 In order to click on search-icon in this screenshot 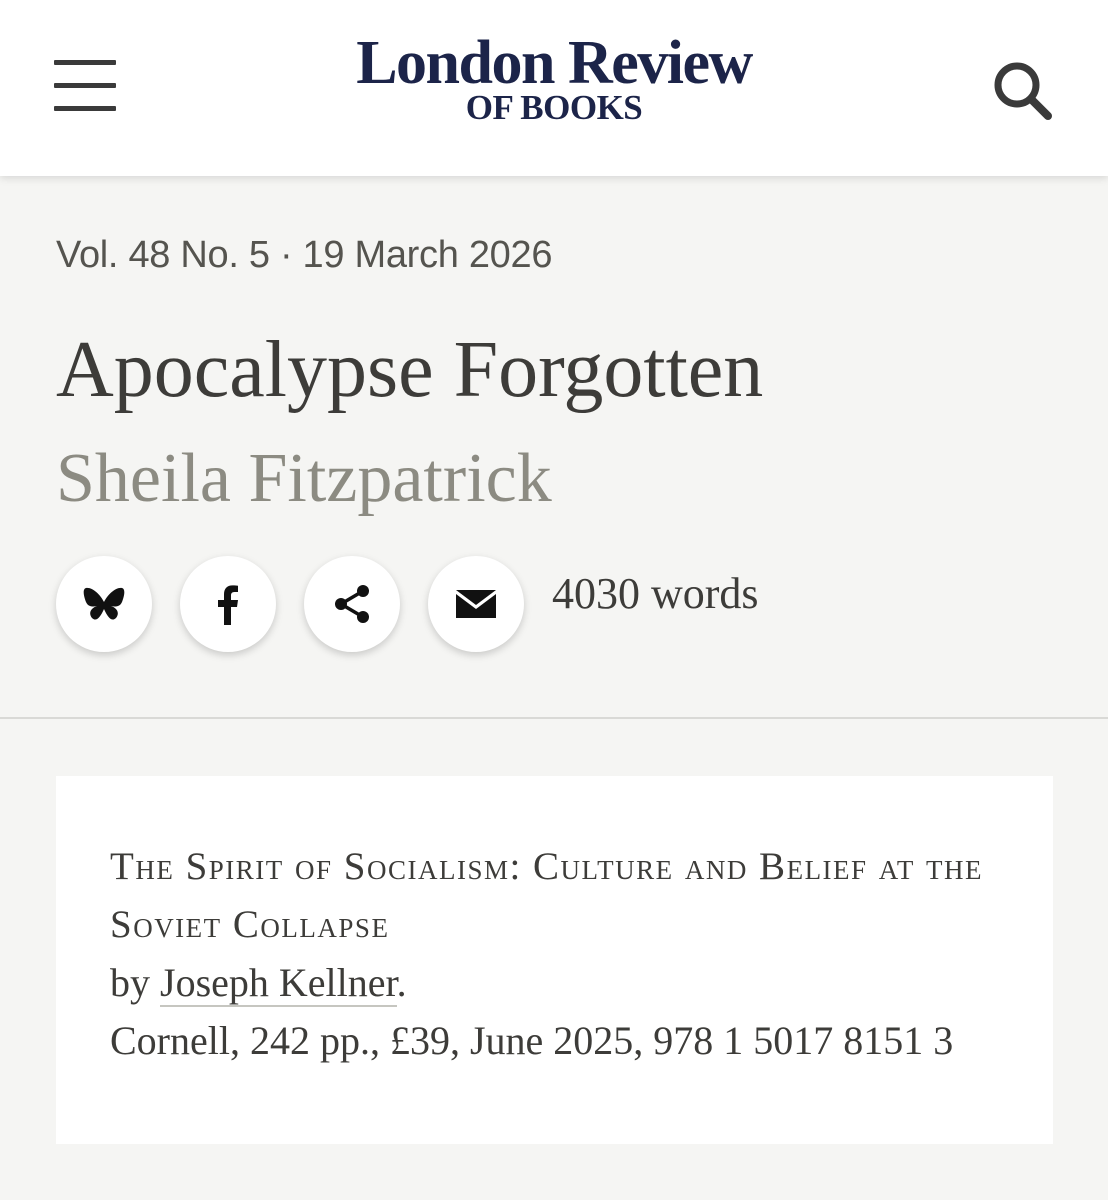, I will do `click(1023, 91)`.